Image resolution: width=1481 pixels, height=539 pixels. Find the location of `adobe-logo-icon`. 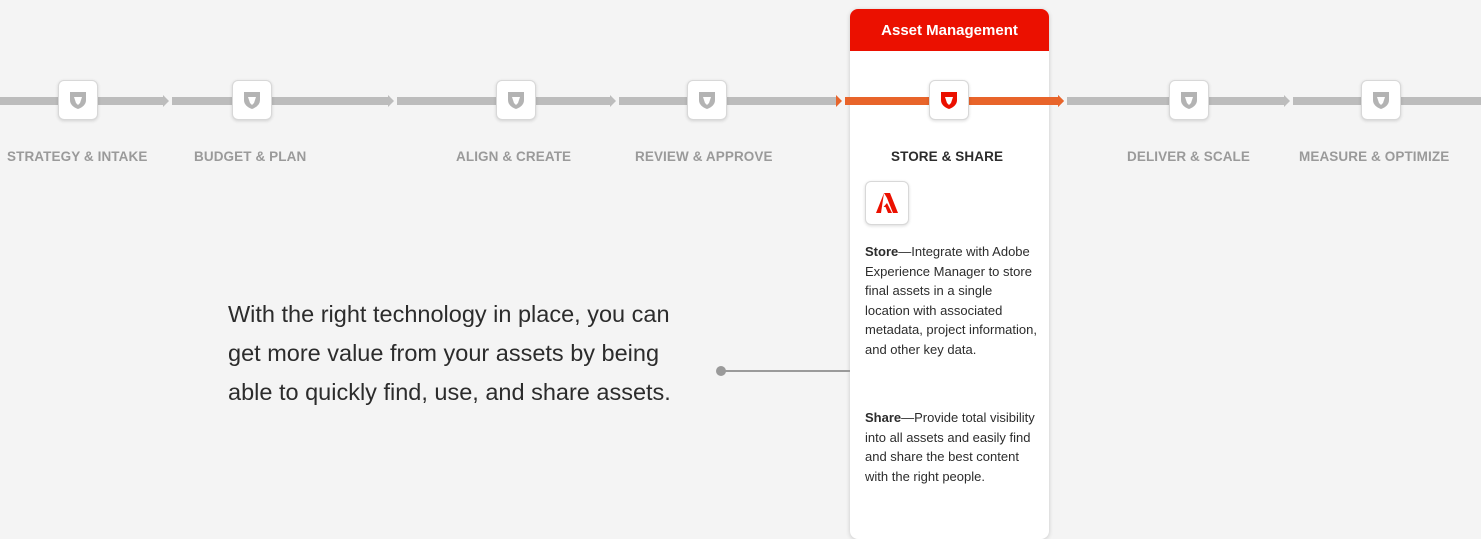

adobe-logo-icon is located at coordinates (887, 203).